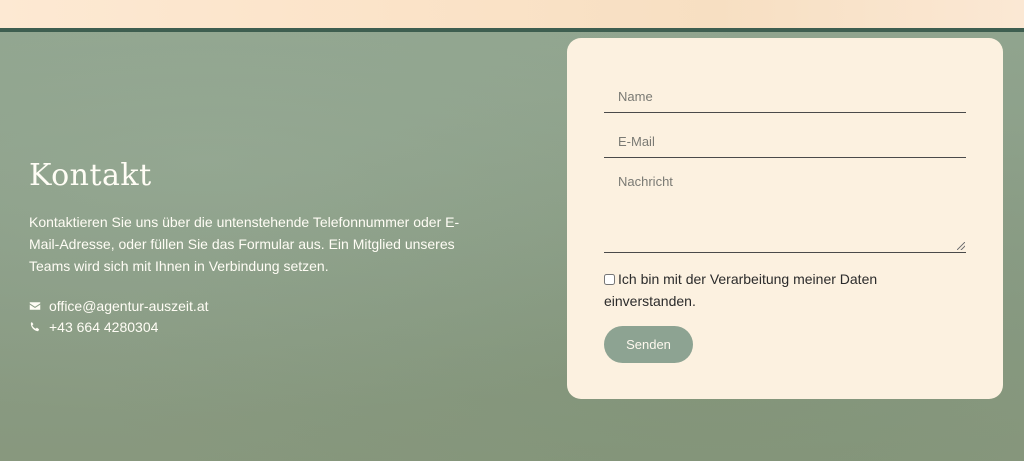 The image size is (1024, 461). What do you see at coordinates (35, 305) in the screenshot?
I see `envelope-icon` at bounding box center [35, 305].